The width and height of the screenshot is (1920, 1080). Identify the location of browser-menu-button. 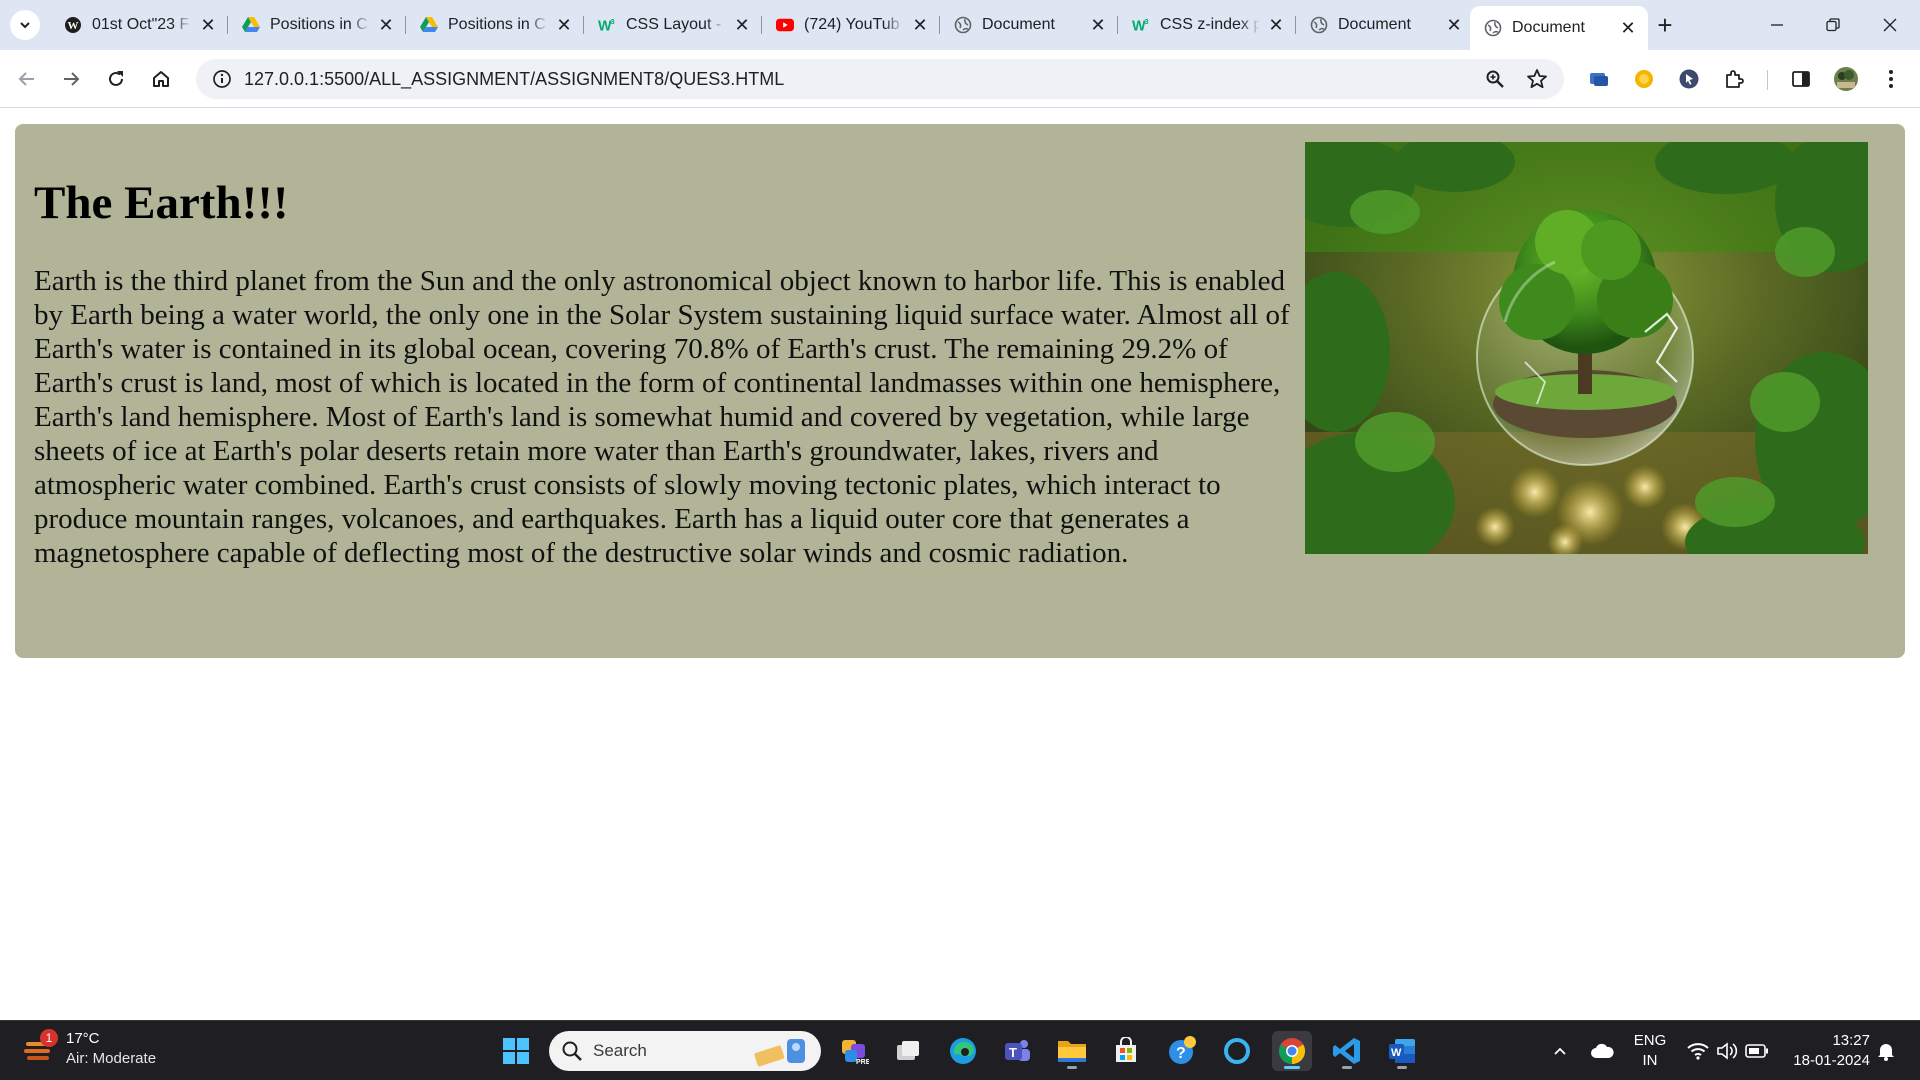
(1891, 79).